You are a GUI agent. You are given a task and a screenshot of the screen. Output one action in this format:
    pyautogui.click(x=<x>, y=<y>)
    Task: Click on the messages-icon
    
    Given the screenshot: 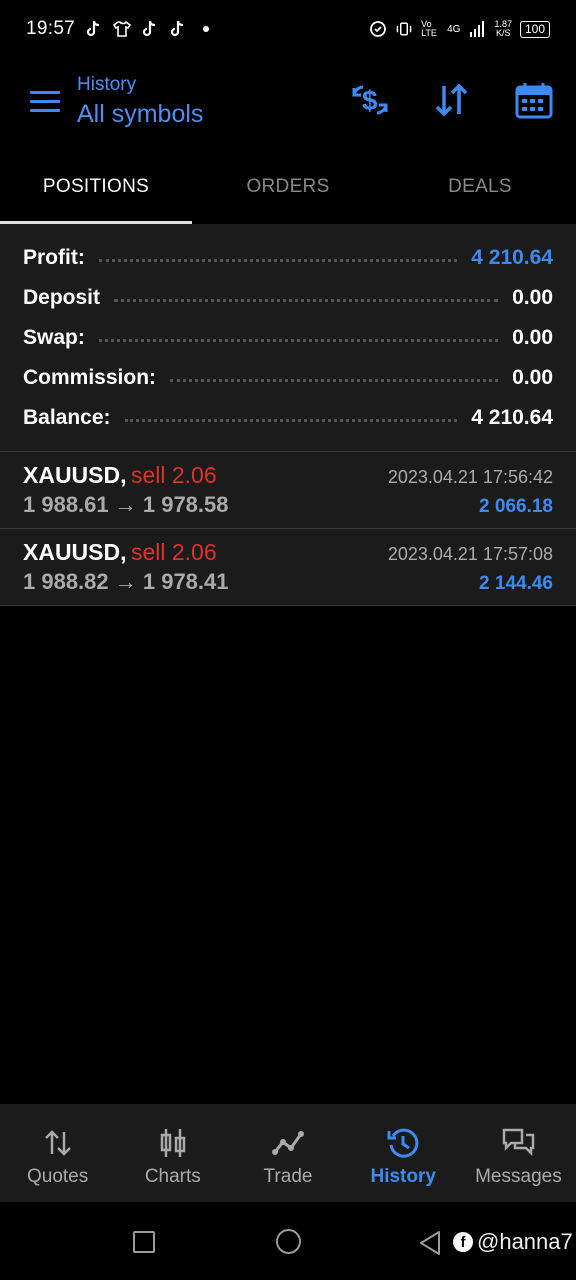 What is the action you would take?
    pyautogui.click(x=519, y=1142)
    